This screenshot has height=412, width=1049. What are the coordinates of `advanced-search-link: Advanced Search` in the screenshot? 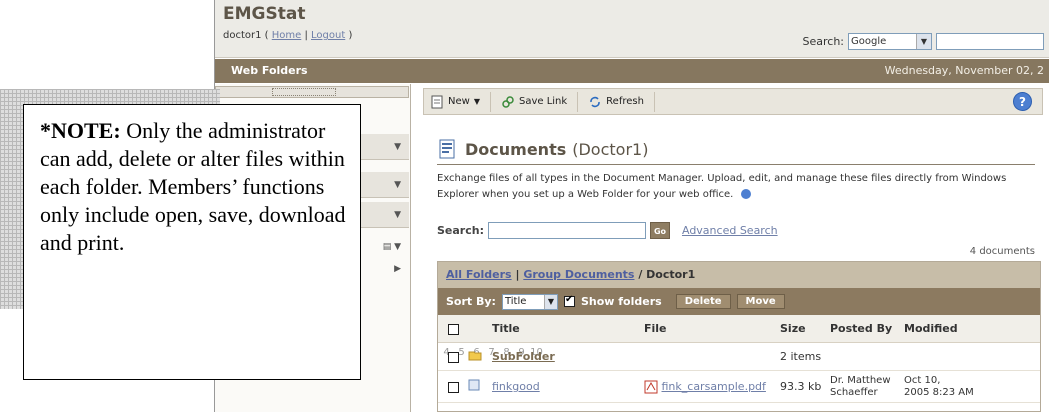 It's located at (730, 230).